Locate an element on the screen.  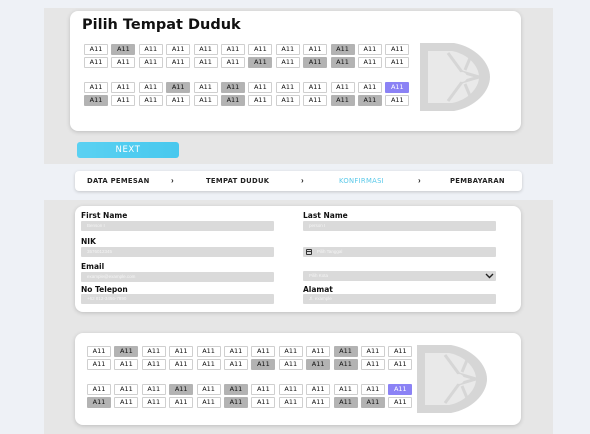
step-data-pemesan: DATA PEMESAN is located at coordinates (118, 181).